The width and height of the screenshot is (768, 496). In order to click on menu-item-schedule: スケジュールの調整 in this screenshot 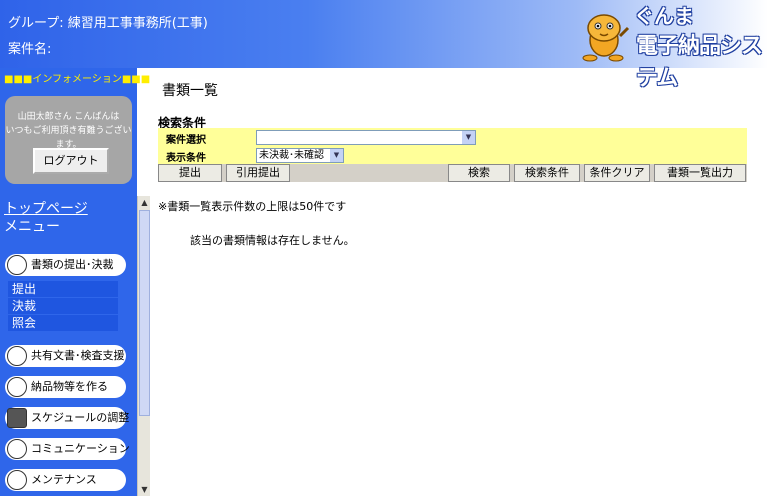, I will do `click(67, 418)`.